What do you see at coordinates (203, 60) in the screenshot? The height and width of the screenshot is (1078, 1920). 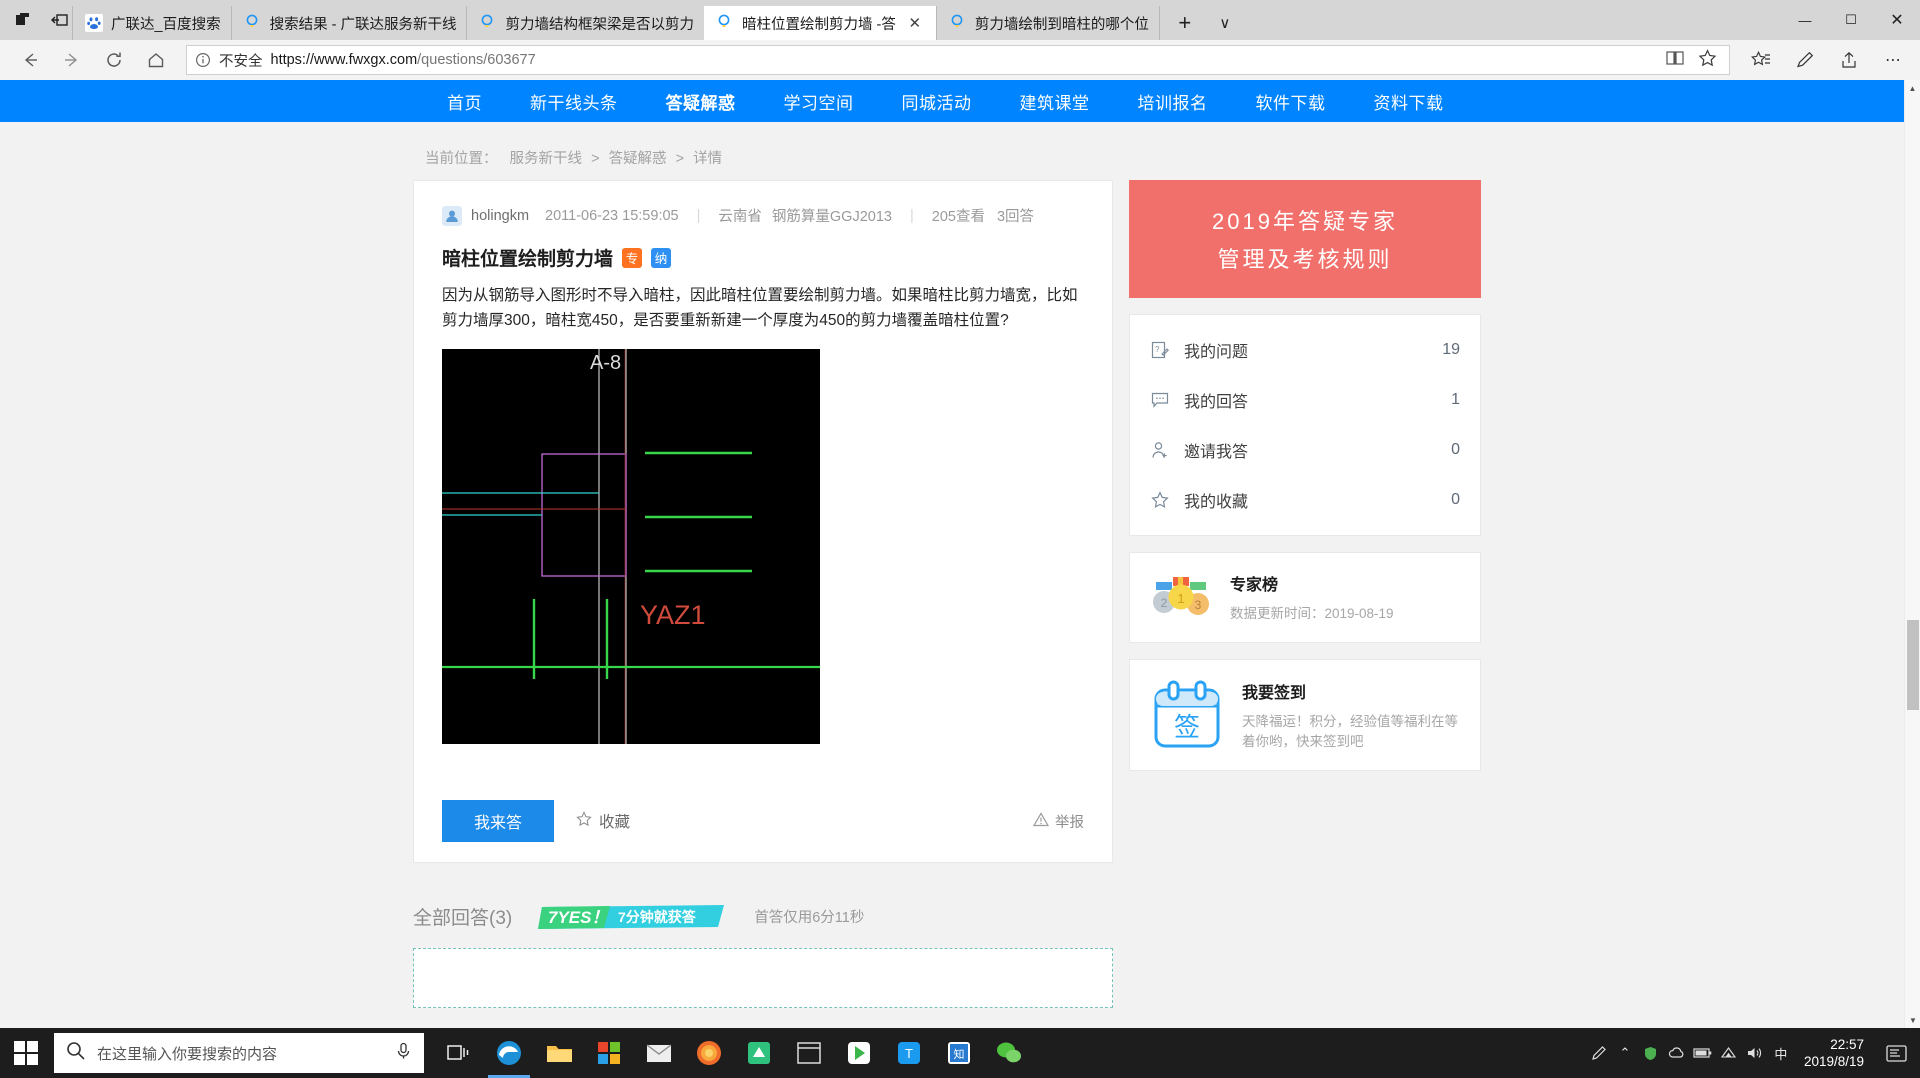 I see `info-icon` at bounding box center [203, 60].